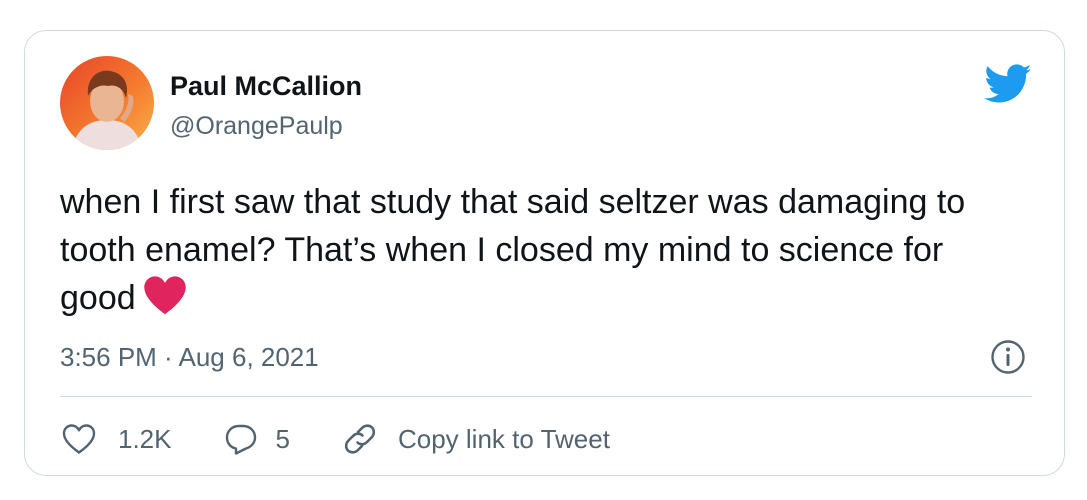 The image size is (1087, 500). What do you see at coordinates (336, 439) in the screenshot?
I see `action-bar: 1.2K 5 Copy link to Tweet` at bounding box center [336, 439].